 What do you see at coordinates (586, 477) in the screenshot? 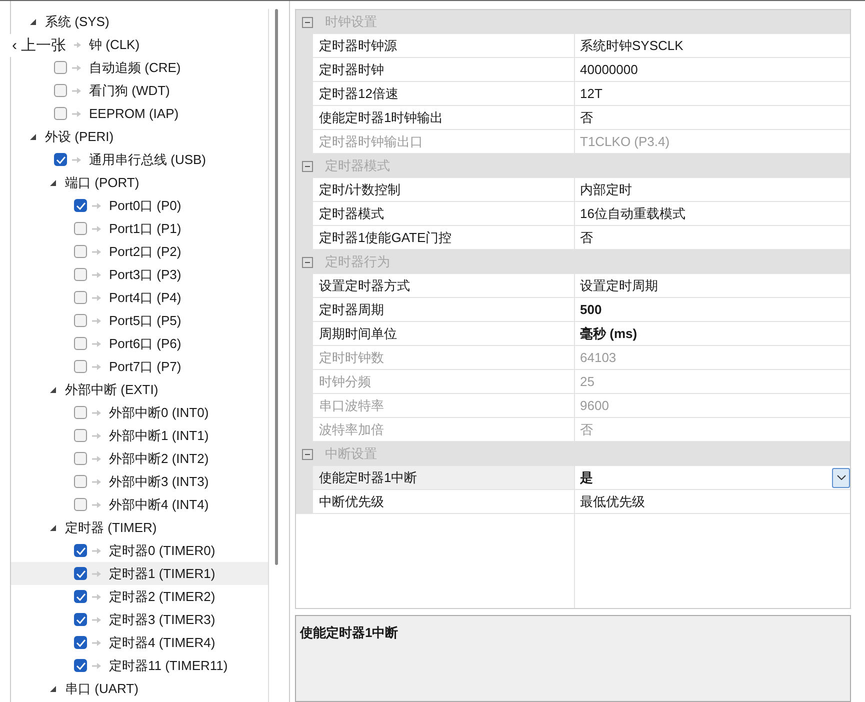
I see `property-value: 是` at bounding box center [586, 477].